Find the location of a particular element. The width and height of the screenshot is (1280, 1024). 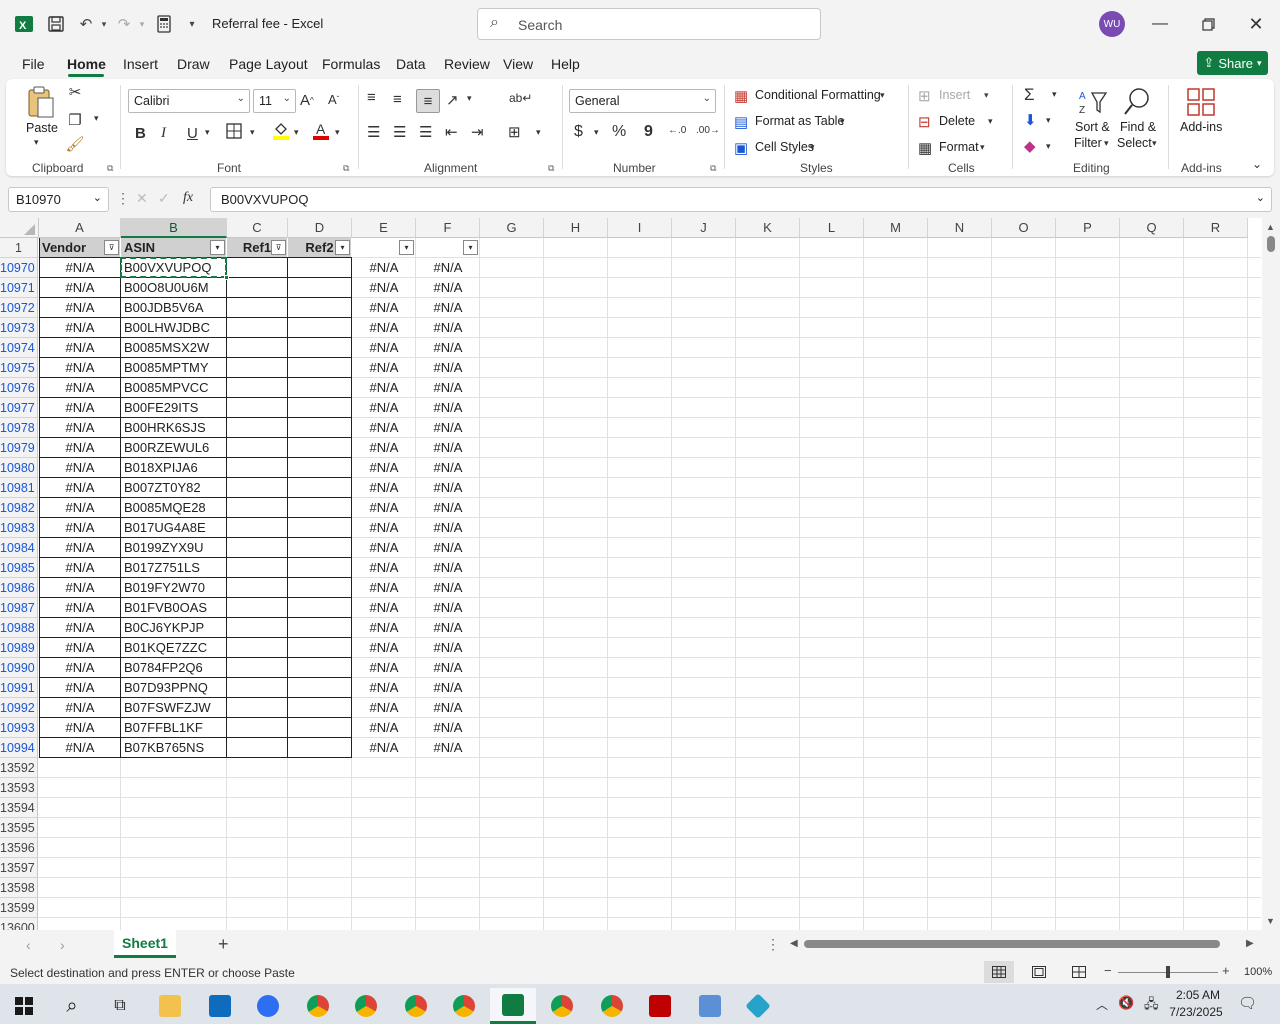

add-ins-button: Add-ins is located at coordinates (1201, 127).